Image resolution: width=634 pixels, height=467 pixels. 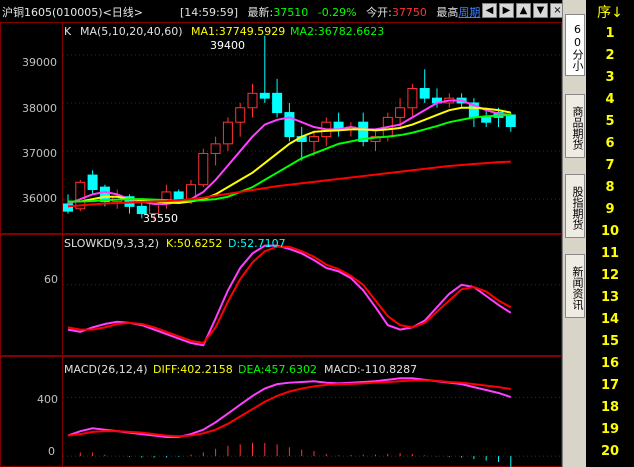 I want to click on kline-y-tick: 36000, so click(x=39, y=198).